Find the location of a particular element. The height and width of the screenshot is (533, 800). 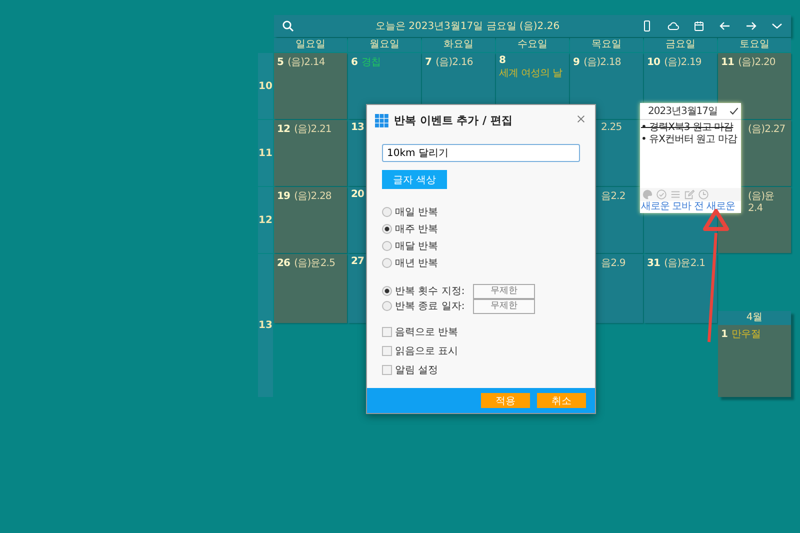

close-button is located at coordinates (581, 119).